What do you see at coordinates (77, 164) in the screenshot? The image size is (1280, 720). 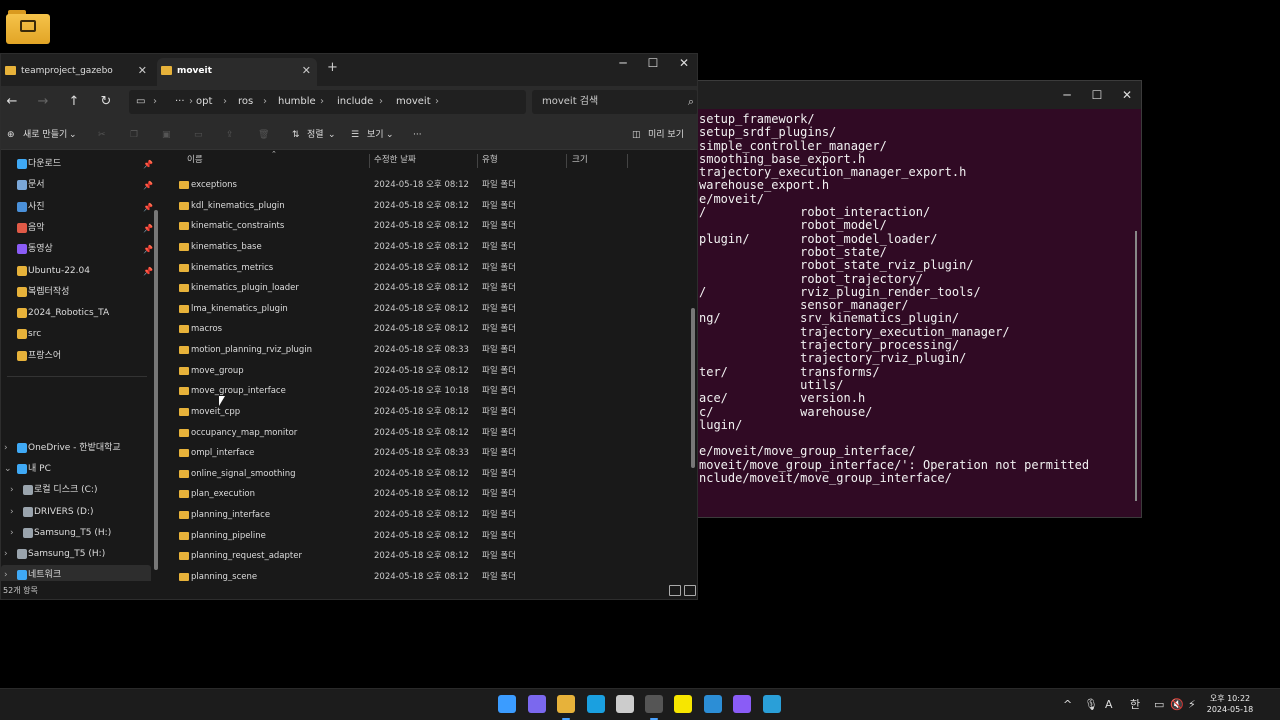 I see `sidebar-item-quick-0: 다운로드 📌` at bounding box center [77, 164].